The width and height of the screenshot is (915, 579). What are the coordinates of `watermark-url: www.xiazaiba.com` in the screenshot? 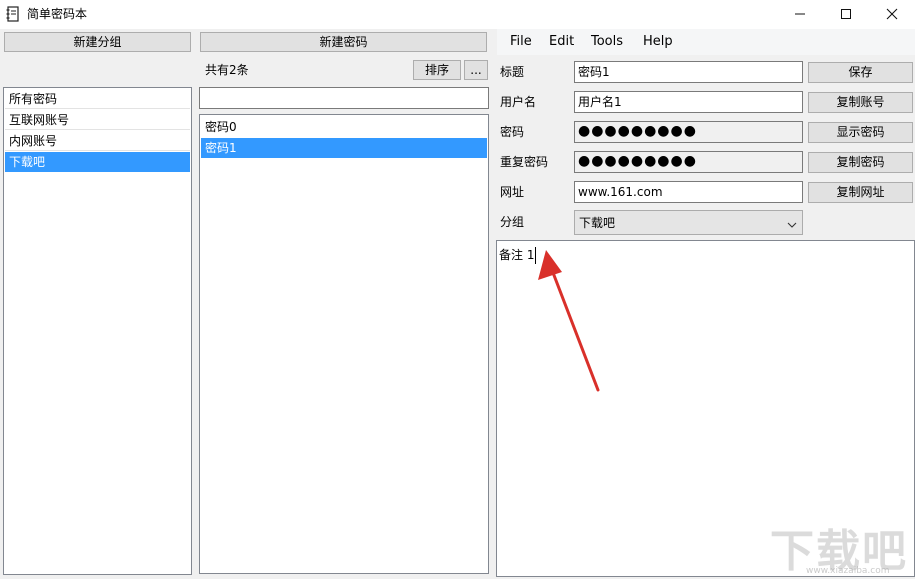 It's located at (848, 571).